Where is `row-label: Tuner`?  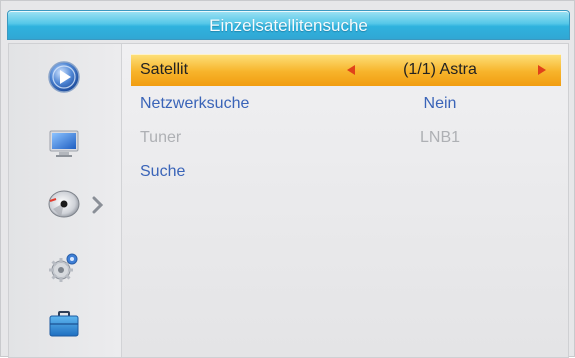 row-label: Tuner is located at coordinates (161, 137).